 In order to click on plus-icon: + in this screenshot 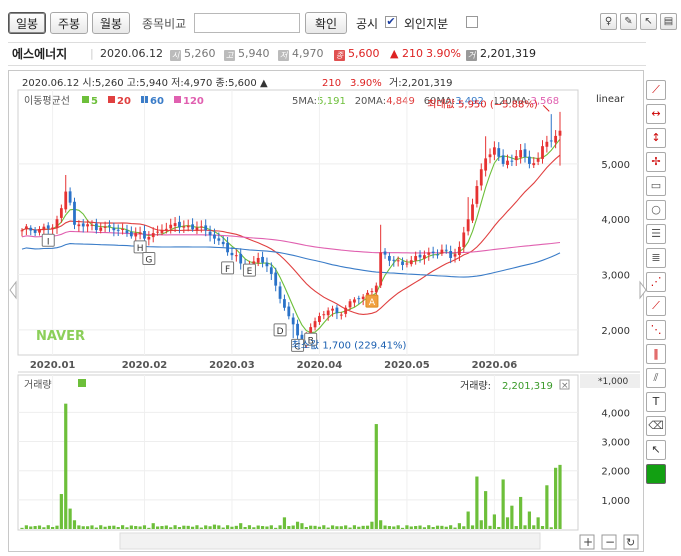, I will do `click(588, 542)`.